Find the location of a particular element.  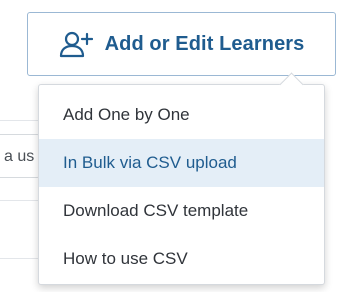

menu-item-how-to-use-csv: How to use CSV is located at coordinates (181, 259).